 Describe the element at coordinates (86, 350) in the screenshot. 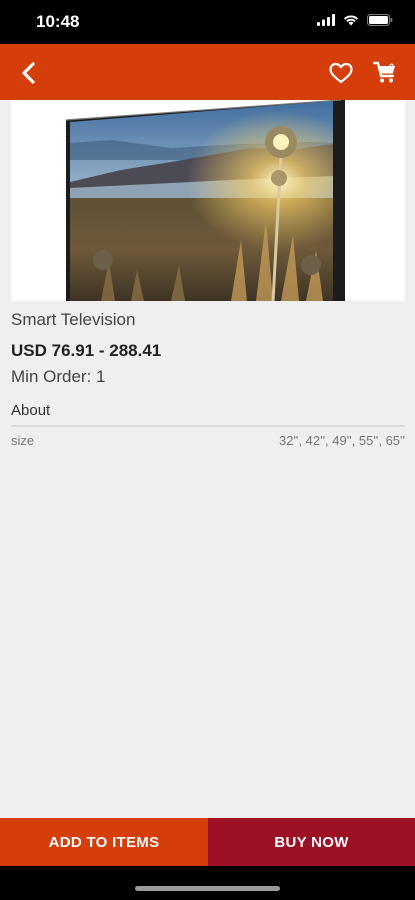

I see `product-price: USD 76.91 - 288.41` at that location.